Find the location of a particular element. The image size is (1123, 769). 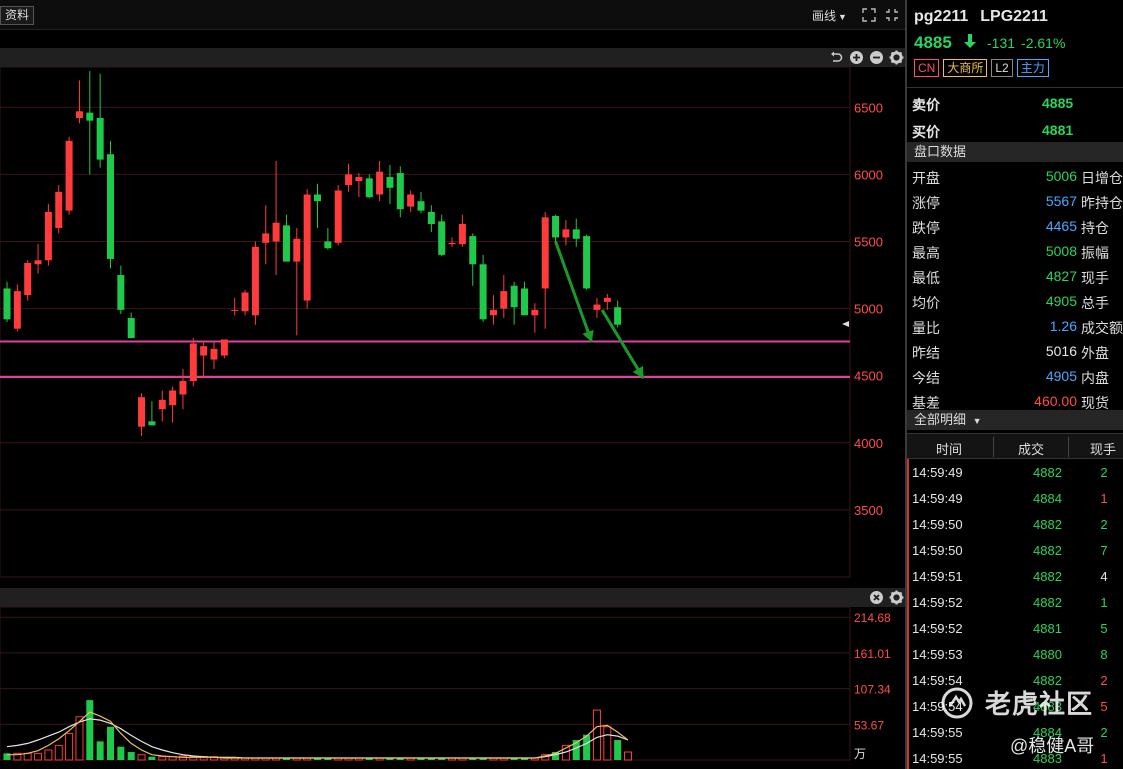

tick-row: 14:59:49 4882 2 is located at coordinates (1015, 472).